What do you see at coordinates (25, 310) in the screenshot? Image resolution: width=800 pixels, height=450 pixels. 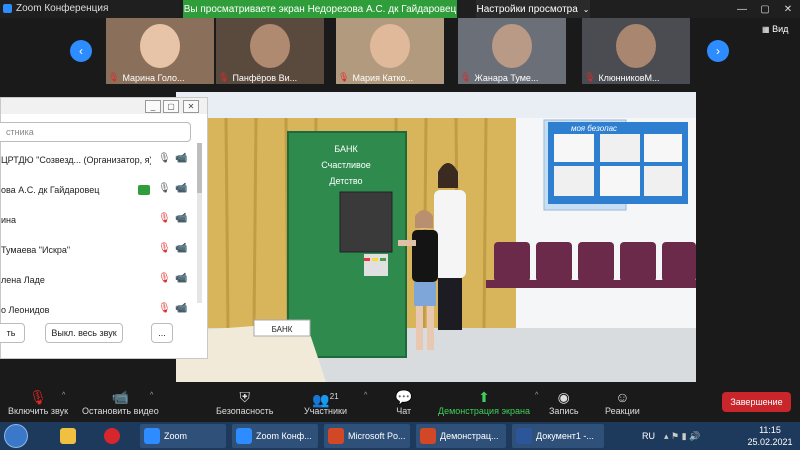 I see `participant-row-name: о Леонидов` at bounding box center [25, 310].